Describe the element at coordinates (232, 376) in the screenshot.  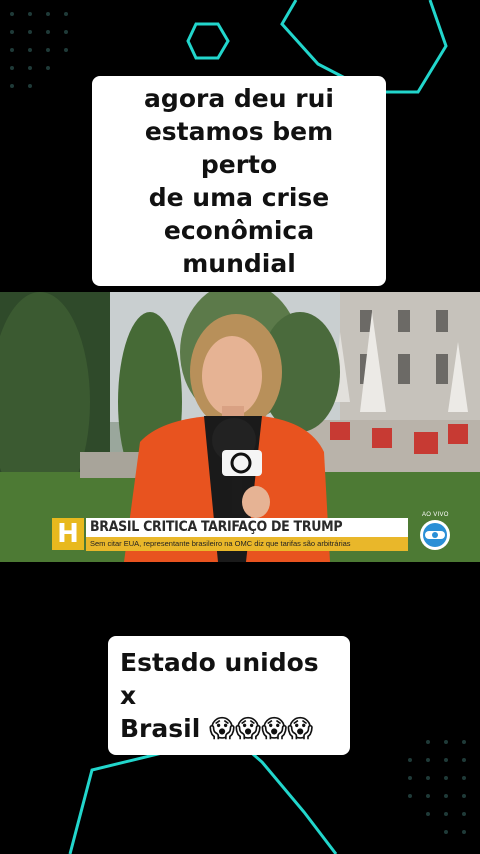
I see `reporter-face` at that location.